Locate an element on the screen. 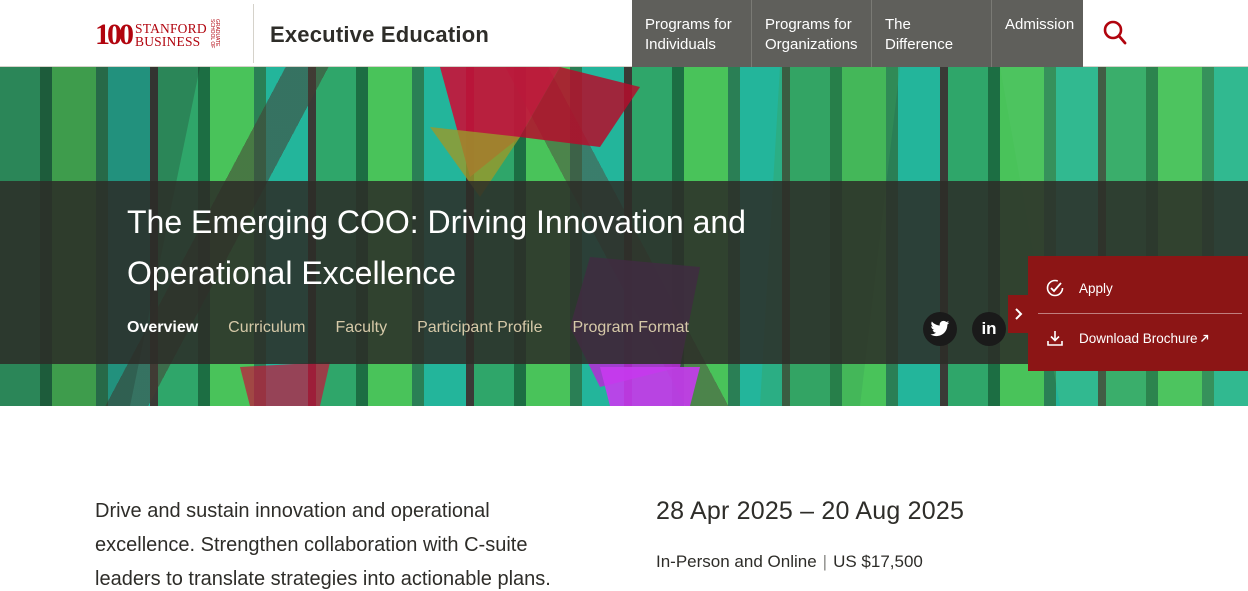 This screenshot has width=1248, height=591. logo-small-text: GRADUATE SCHOOL OF is located at coordinates (214, 34).